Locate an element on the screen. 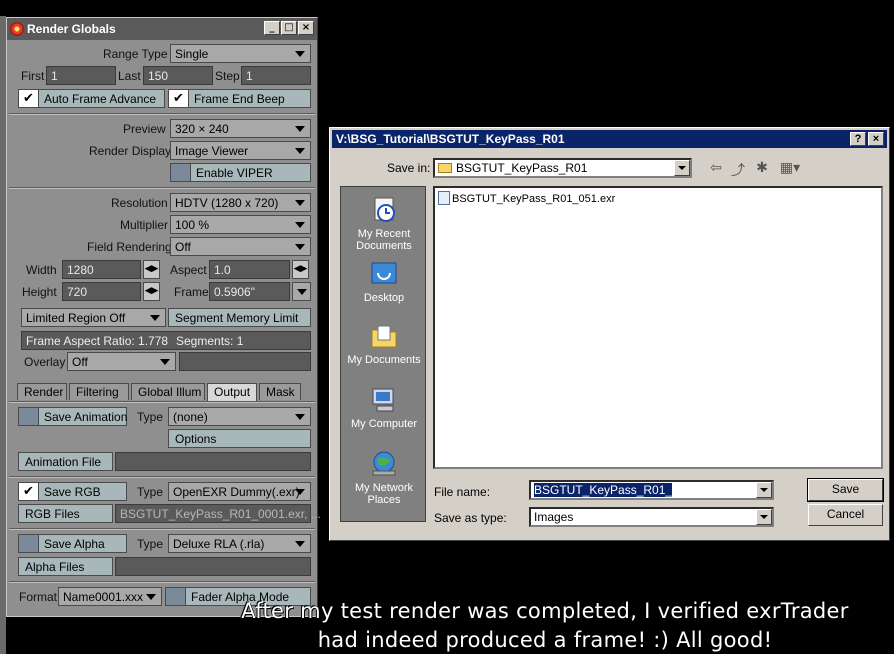 This screenshot has width=894, height=654. width-label: Width is located at coordinates (41, 270).